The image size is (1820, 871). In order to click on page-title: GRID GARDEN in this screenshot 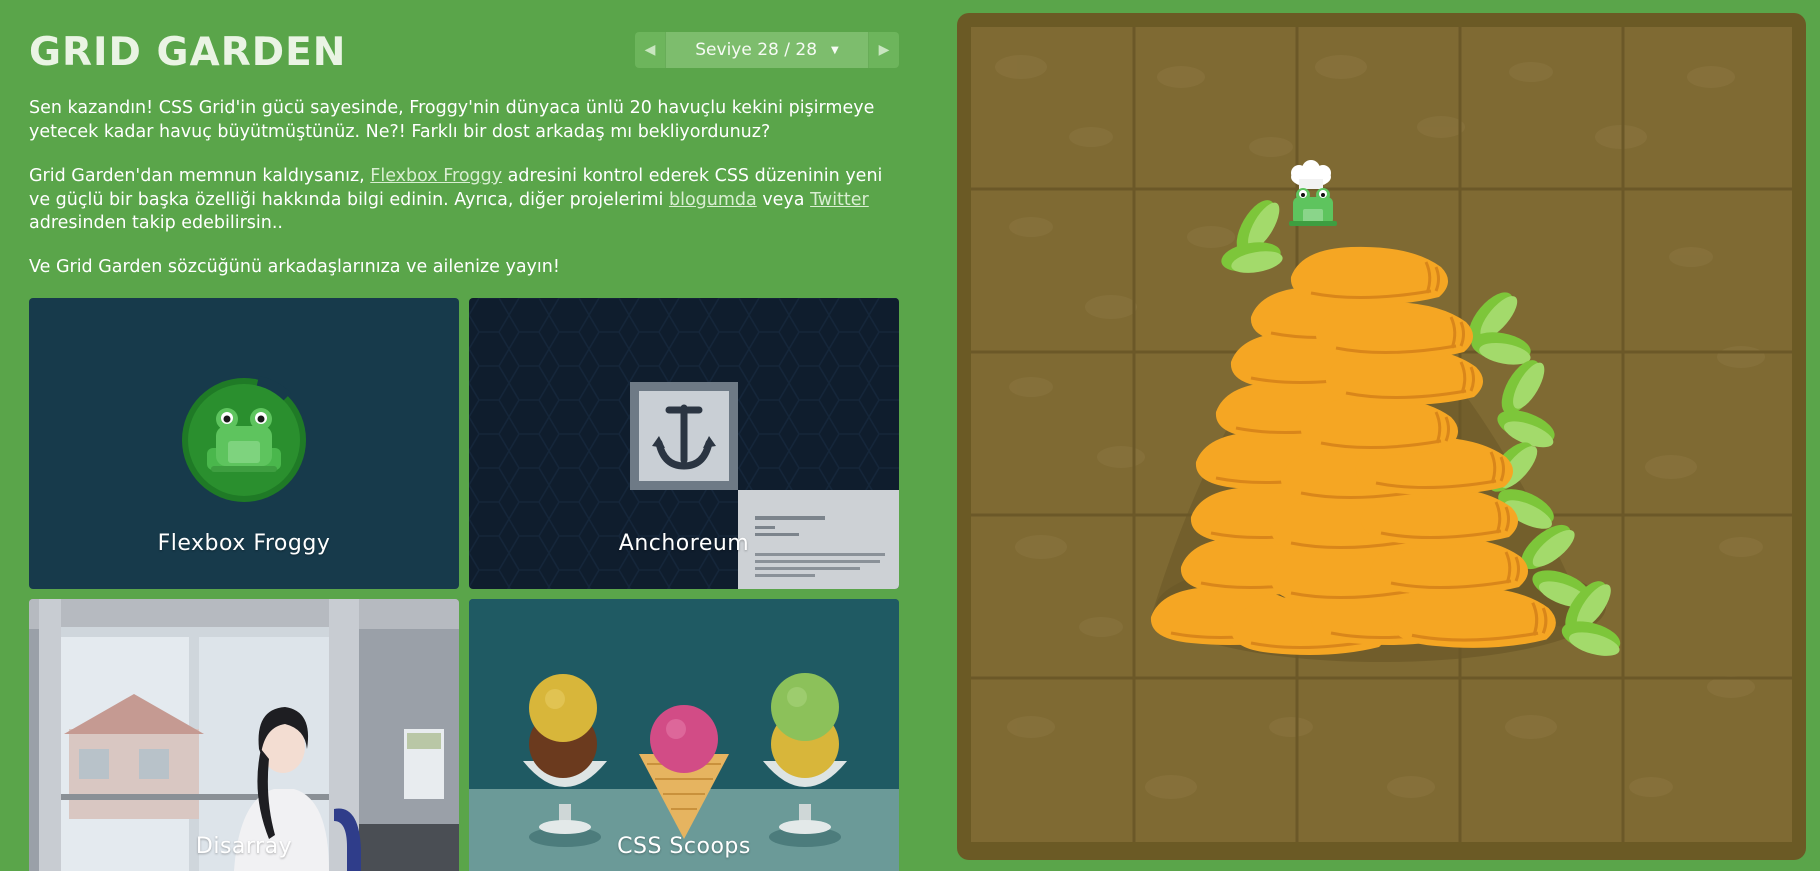, I will do `click(188, 52)`.